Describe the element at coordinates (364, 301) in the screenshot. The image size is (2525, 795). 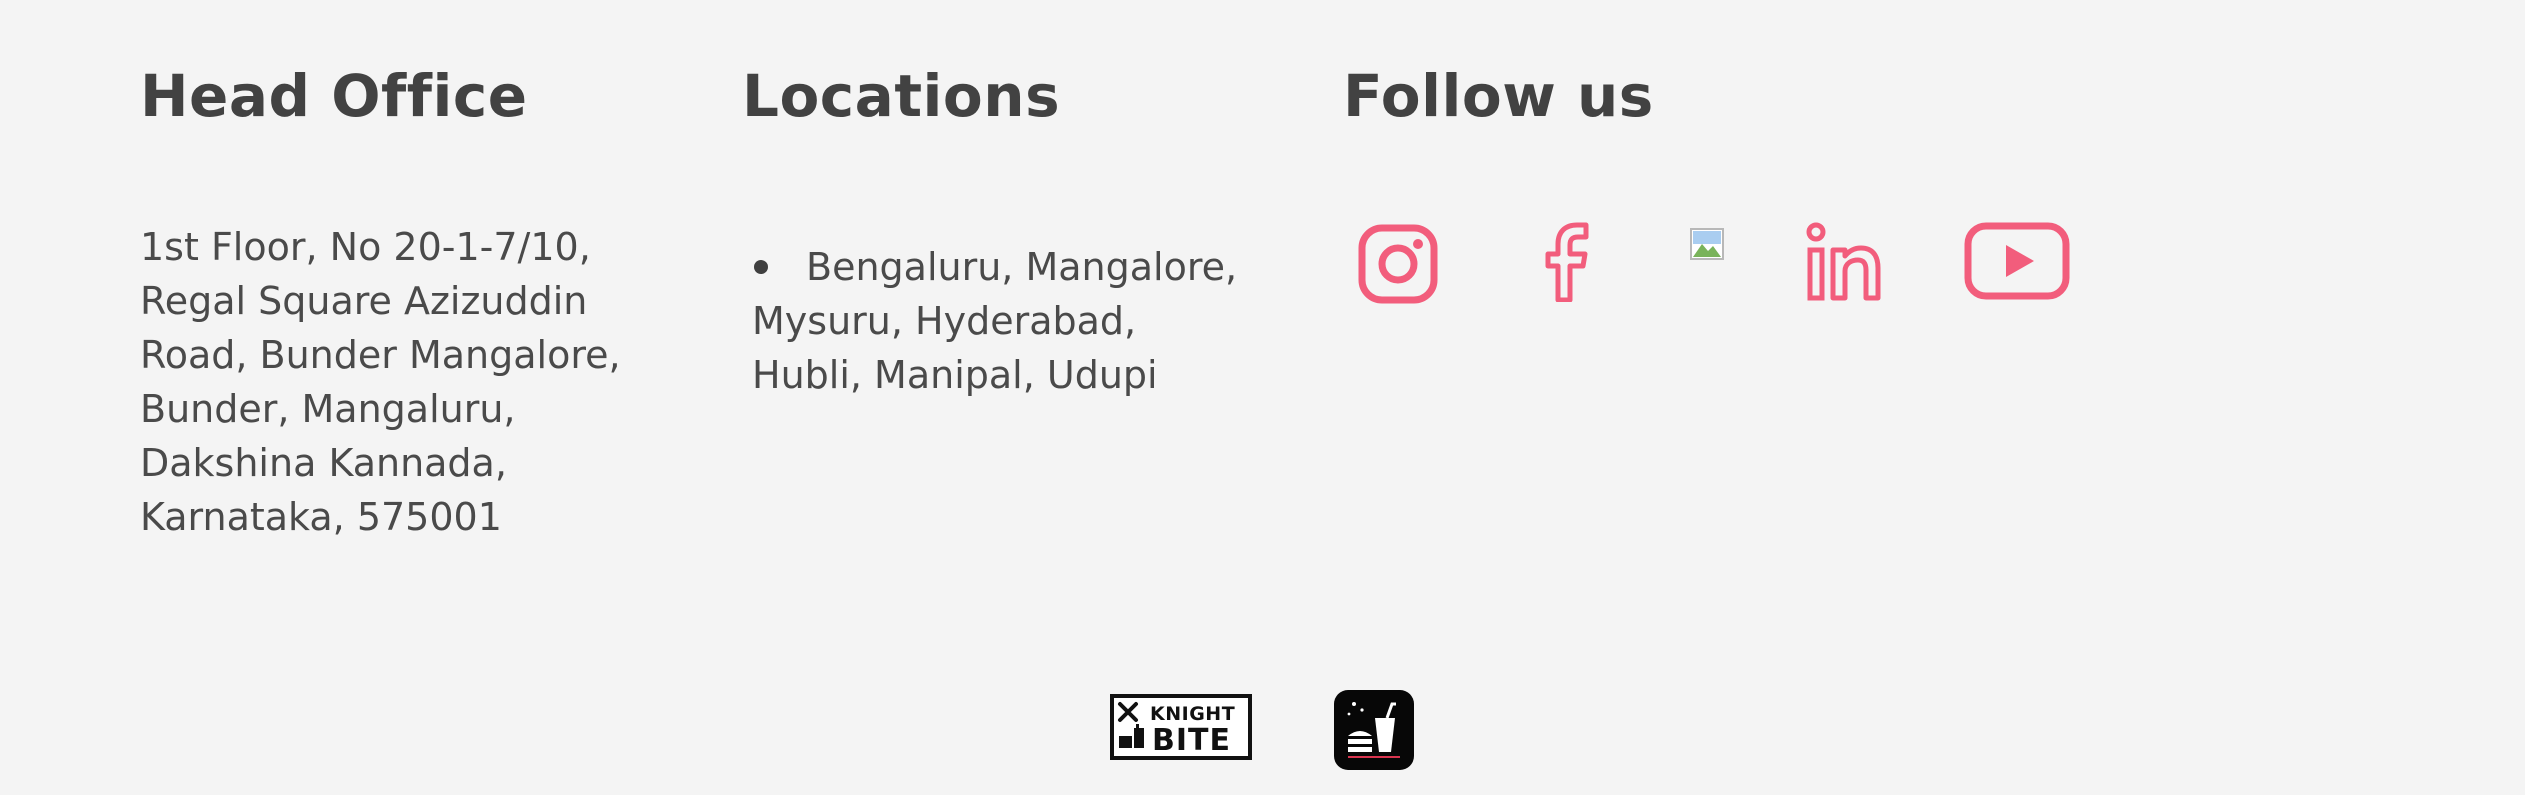
I see `address-line: Regal Square Azizuddin` at that location.